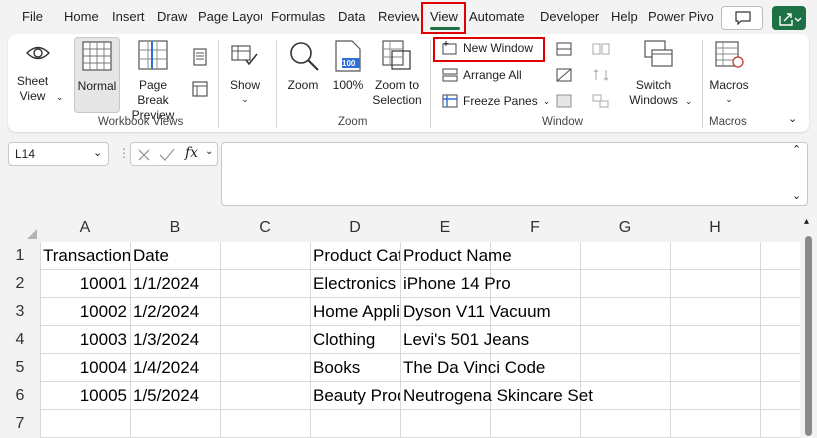  Describe the element at coordinates (245, 75) in the screenshot. I see `show-button: Show ⌄` at that location.